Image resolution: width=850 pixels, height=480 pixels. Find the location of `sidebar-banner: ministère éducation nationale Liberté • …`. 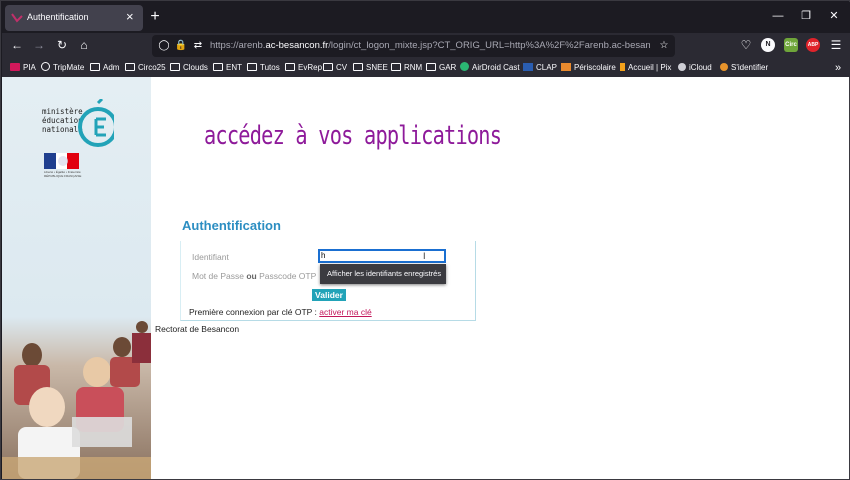

sidebar-banner: ministère éducation nationale Liberté • … is located at coordinates (76, 278).